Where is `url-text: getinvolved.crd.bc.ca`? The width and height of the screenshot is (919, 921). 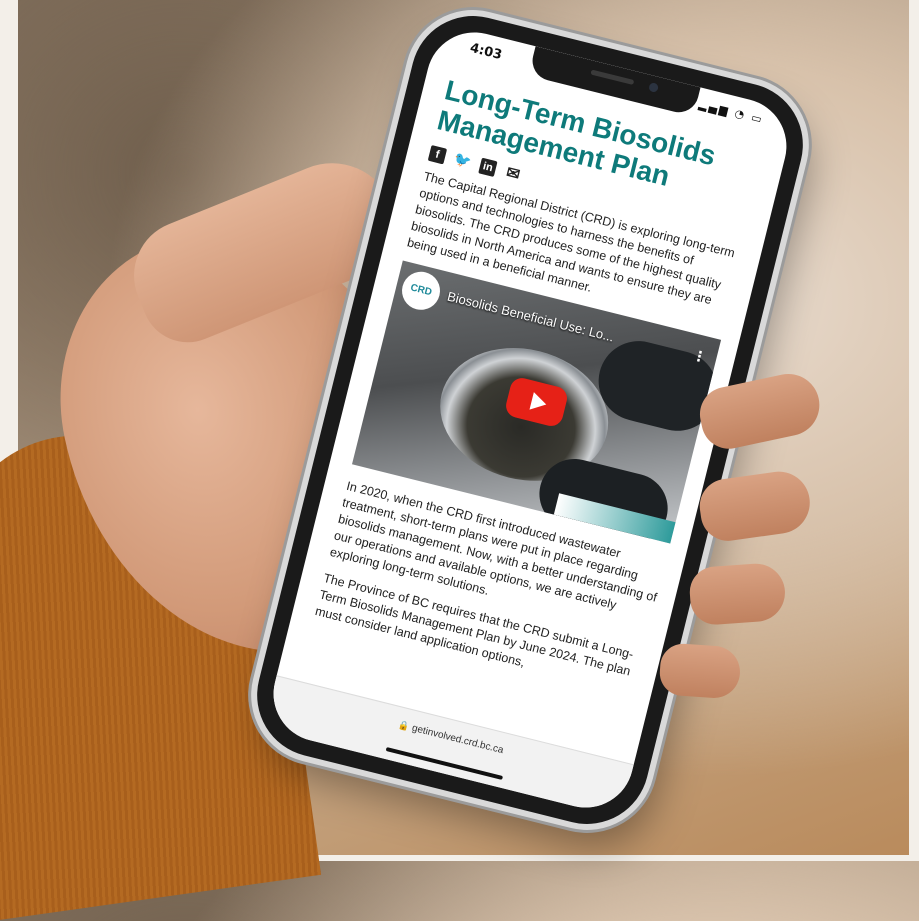
url-text: getinvolved.crd.bc.ca is located at coordinates (457, 739).